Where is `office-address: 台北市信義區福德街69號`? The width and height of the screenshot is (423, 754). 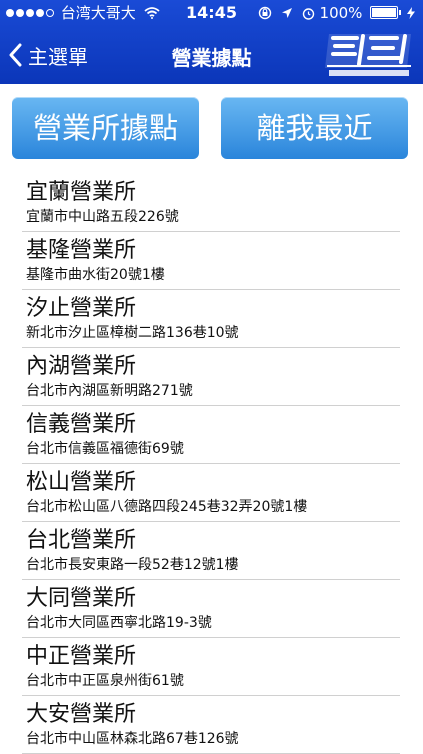
office-address: 台北市信義區福德街69號 is located at coordinates (105, 449).